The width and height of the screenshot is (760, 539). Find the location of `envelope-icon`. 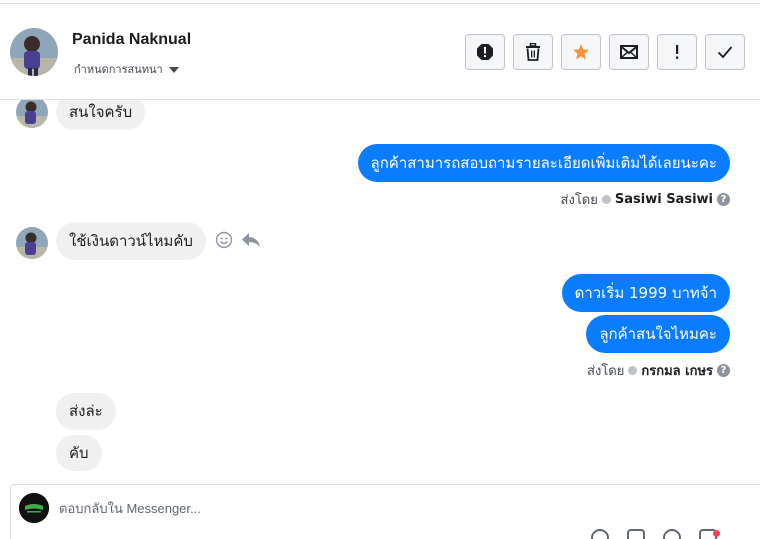

envelope-icon is located at coordinates (629, 52).